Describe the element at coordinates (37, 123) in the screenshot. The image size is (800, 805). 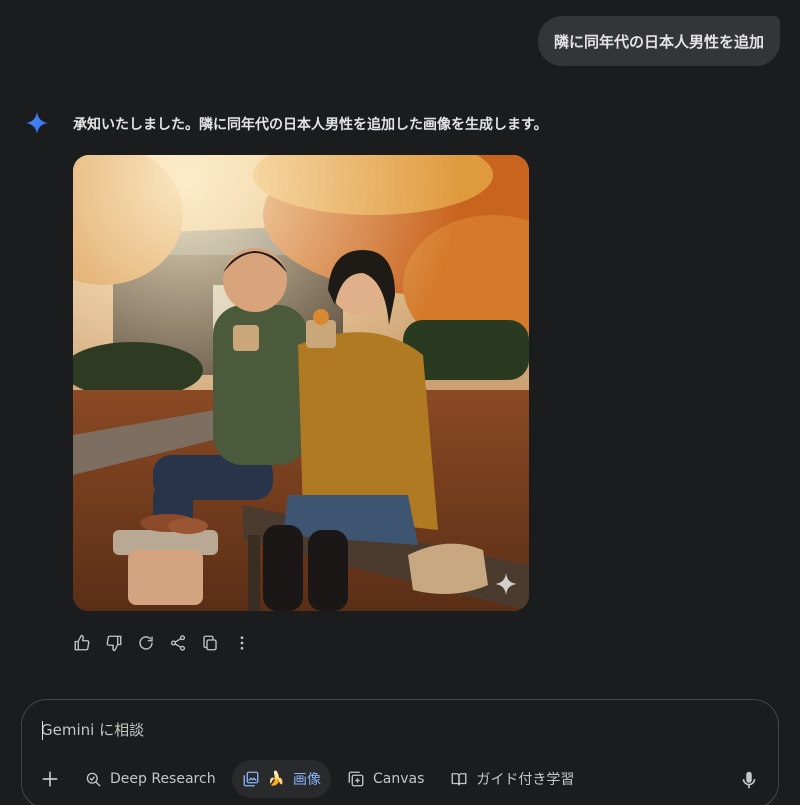
I see `gemini-spark-icon` at that location.